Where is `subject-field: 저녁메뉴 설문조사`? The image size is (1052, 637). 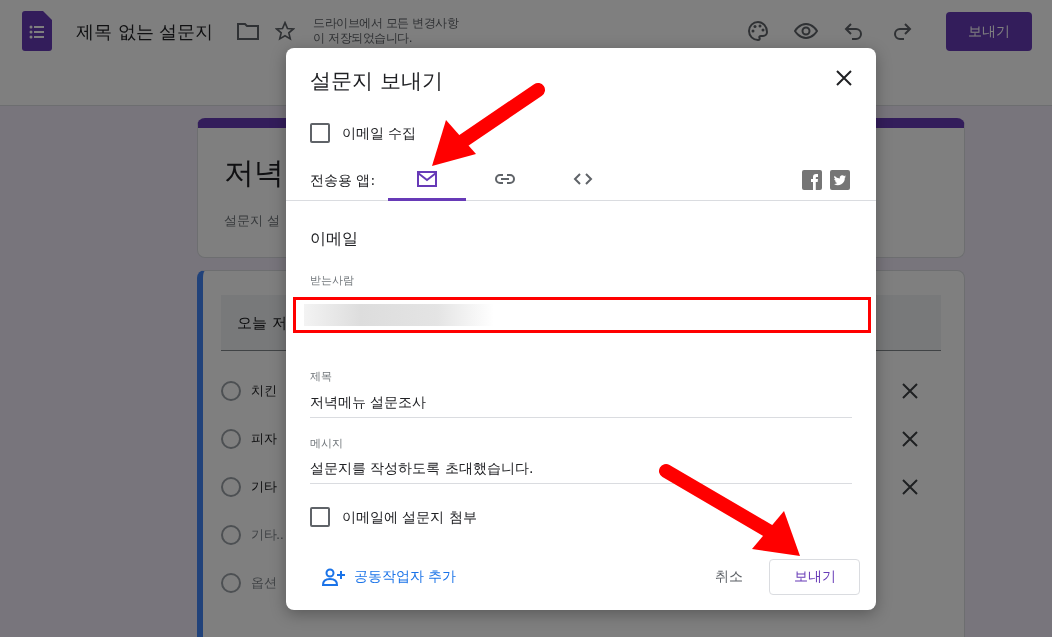 subject-field: 저녁메뉴 설문조사 is located at coordinates (581, 401).